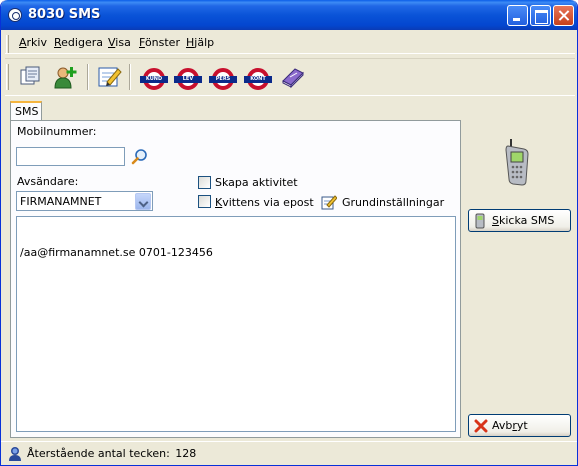 This screenshot has width=578, height=466. Describe the element at coordinates (61, 201) in the screenshot. I see `sender-value: FIRMANAMNET` at that location.